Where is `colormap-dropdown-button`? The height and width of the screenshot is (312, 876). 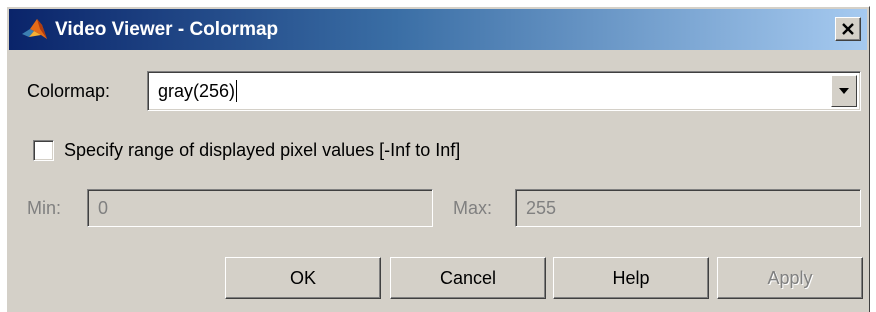
colormap-dropdown-button is located at coordinates (844, 91).